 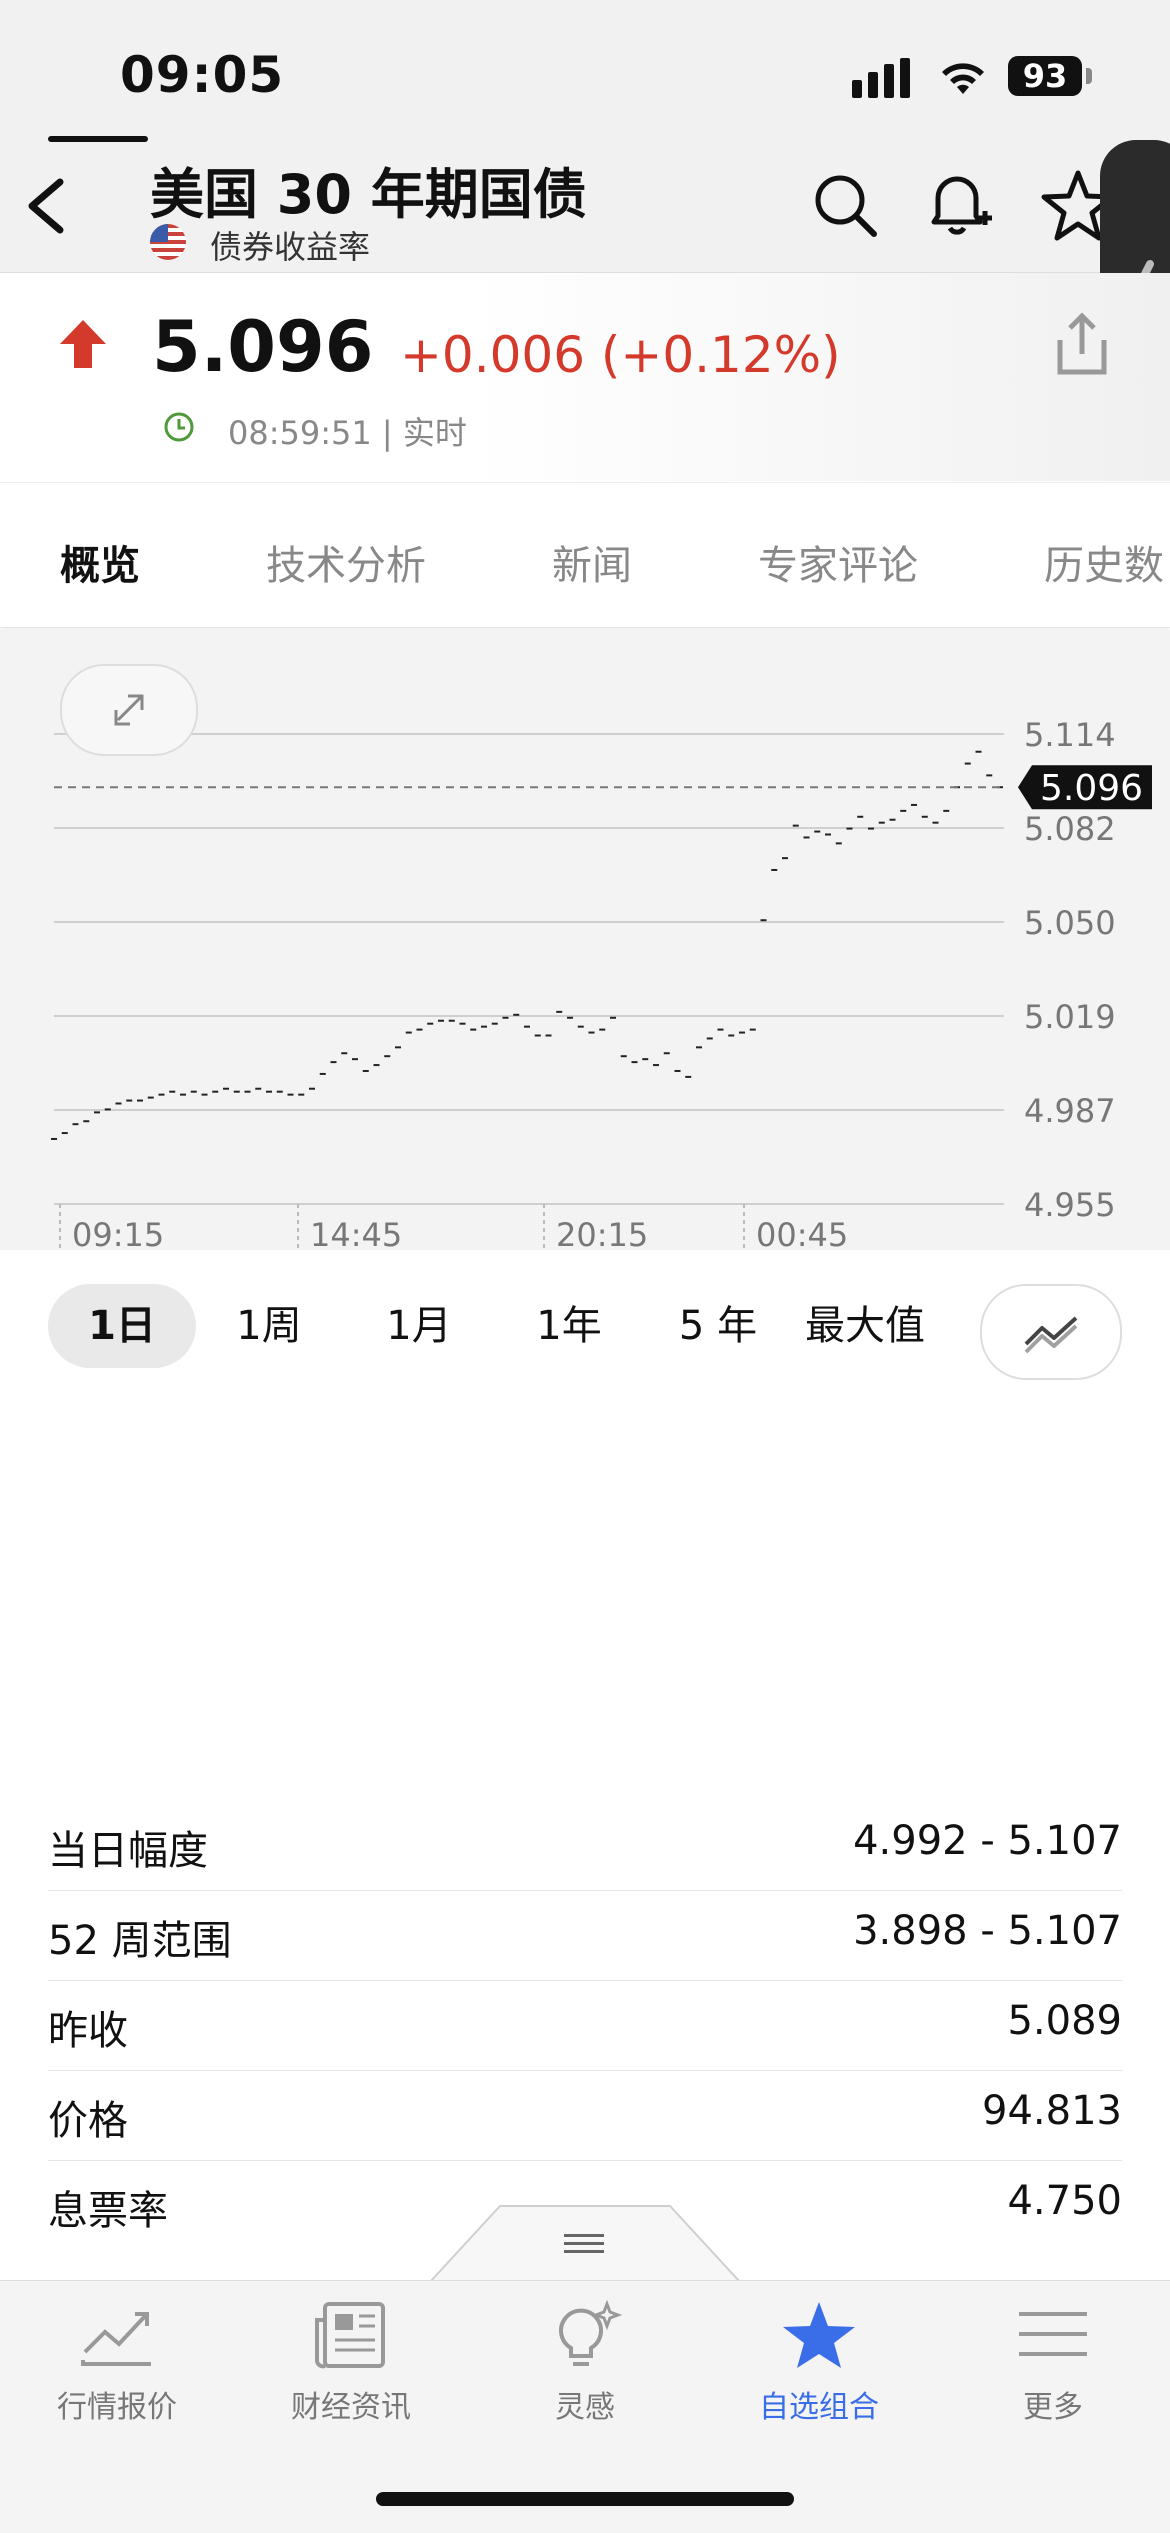 What do you see at coordinates (88, 2121) in the screenshot?
I see `stat-label: 价格` at bounding box center [88, 2121].